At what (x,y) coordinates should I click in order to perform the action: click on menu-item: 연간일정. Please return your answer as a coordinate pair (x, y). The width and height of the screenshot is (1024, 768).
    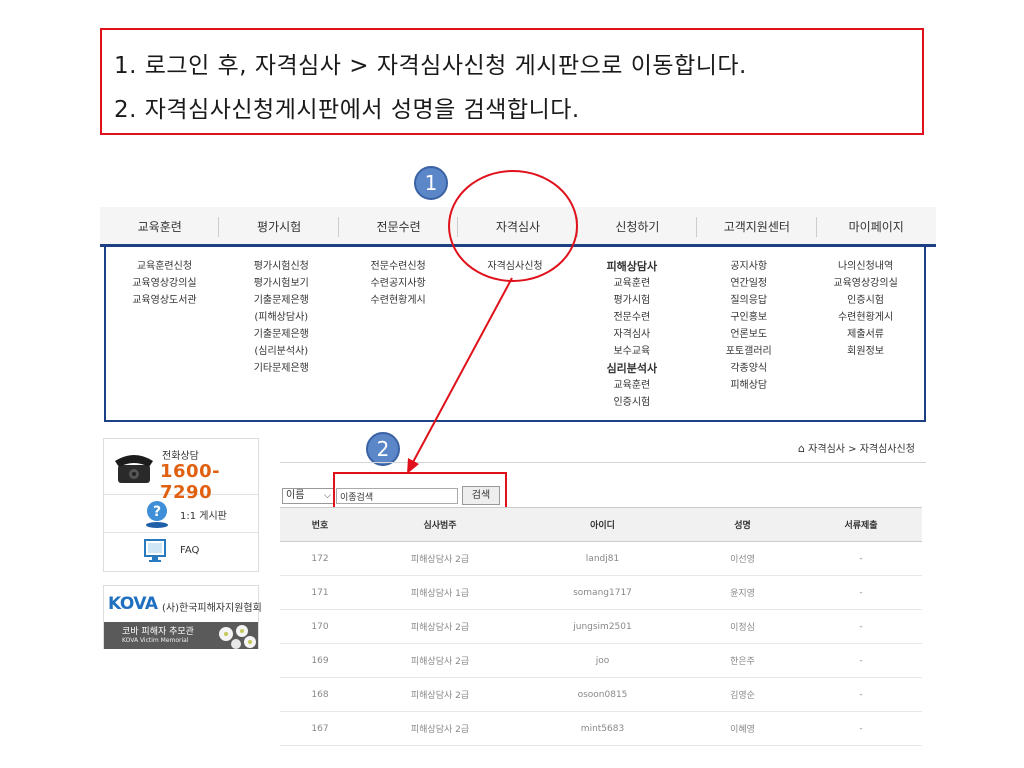
    Looking at the image, I should click on (748, 283).